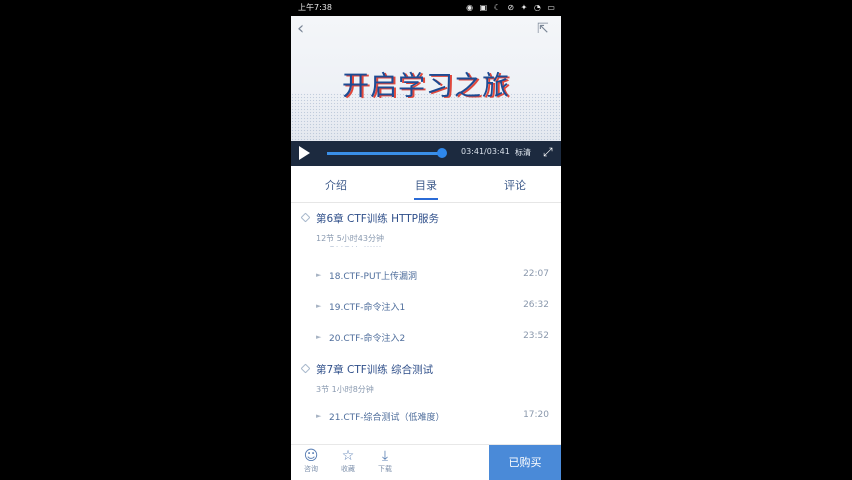 The width and height of the screenshot is (852, 480). Describe the element at coordinates (350, 238) in the screenshot. I see `chapter-meta: 12节 5小时43分钟` at that location.